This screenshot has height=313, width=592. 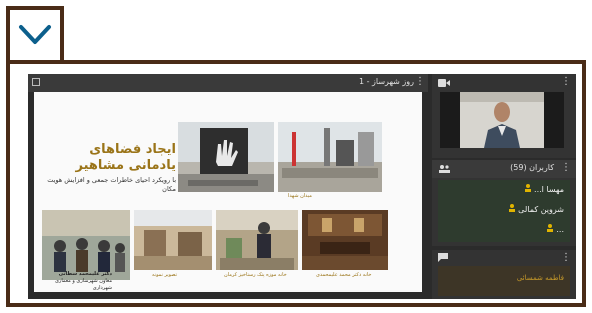 What do you see at coordinates (330, 157) in the screenshot?
I see `slide-photo-square` at bounding box center [330, 157].